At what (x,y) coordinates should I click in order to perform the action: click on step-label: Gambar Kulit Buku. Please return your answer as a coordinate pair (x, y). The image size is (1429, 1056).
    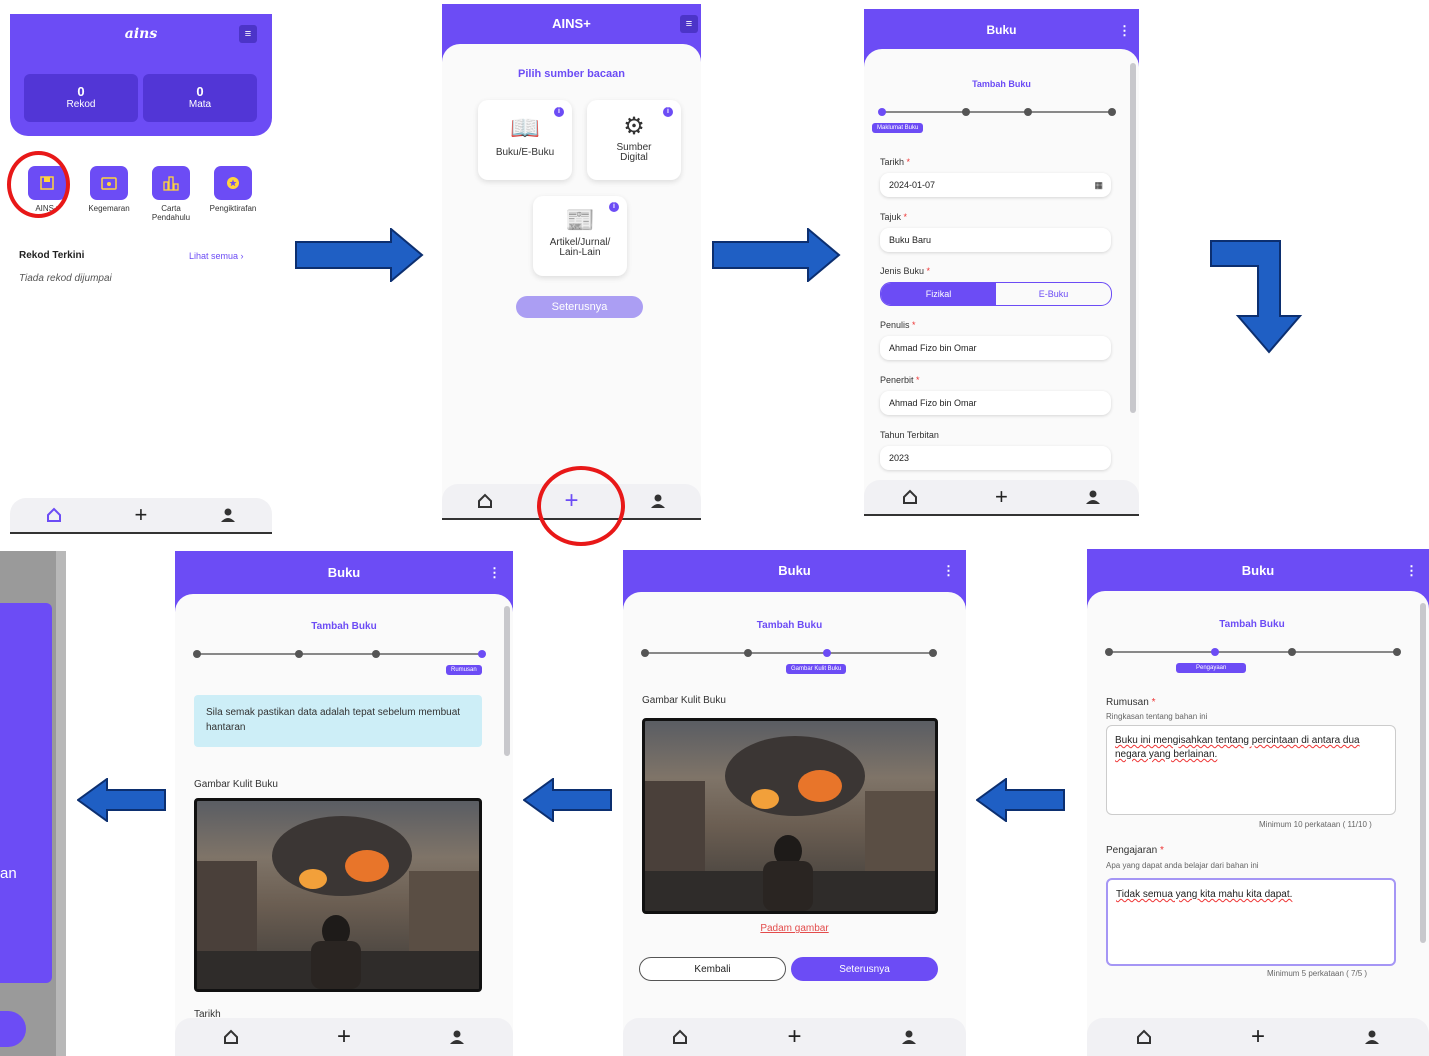
    Looking at the image, I should click on (816, 669).